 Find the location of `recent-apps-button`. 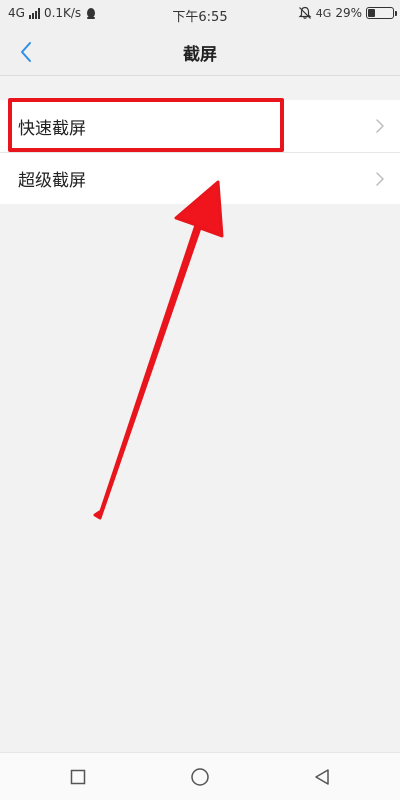

recent-apps-button is located at coordinates (78, 777).